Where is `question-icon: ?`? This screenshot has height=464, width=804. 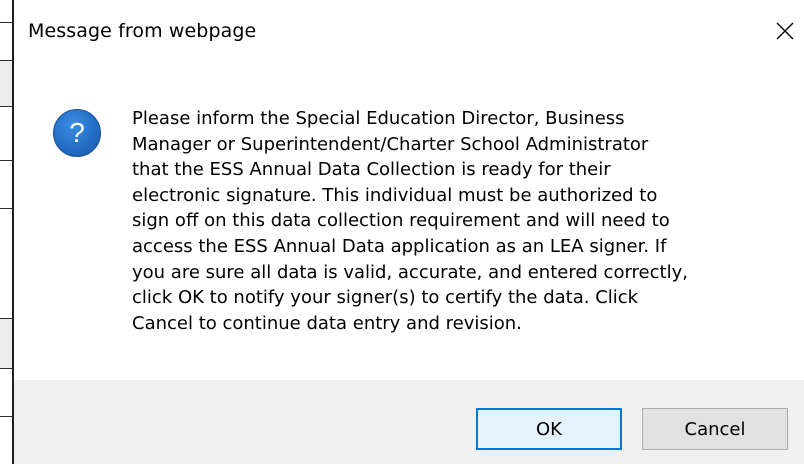
question-icon: ? is located at coordinates (77, 133).